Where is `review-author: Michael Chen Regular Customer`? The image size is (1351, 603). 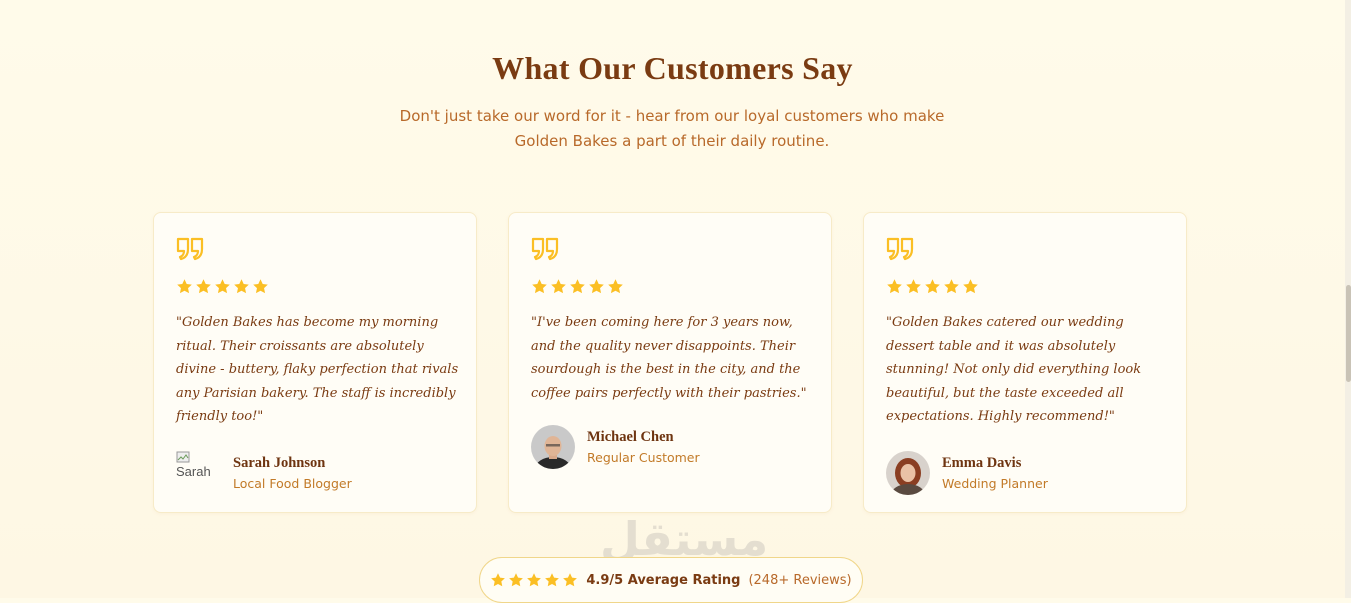
review-author: Michael Chen Regular Customer is located at coordinates (615, 447).